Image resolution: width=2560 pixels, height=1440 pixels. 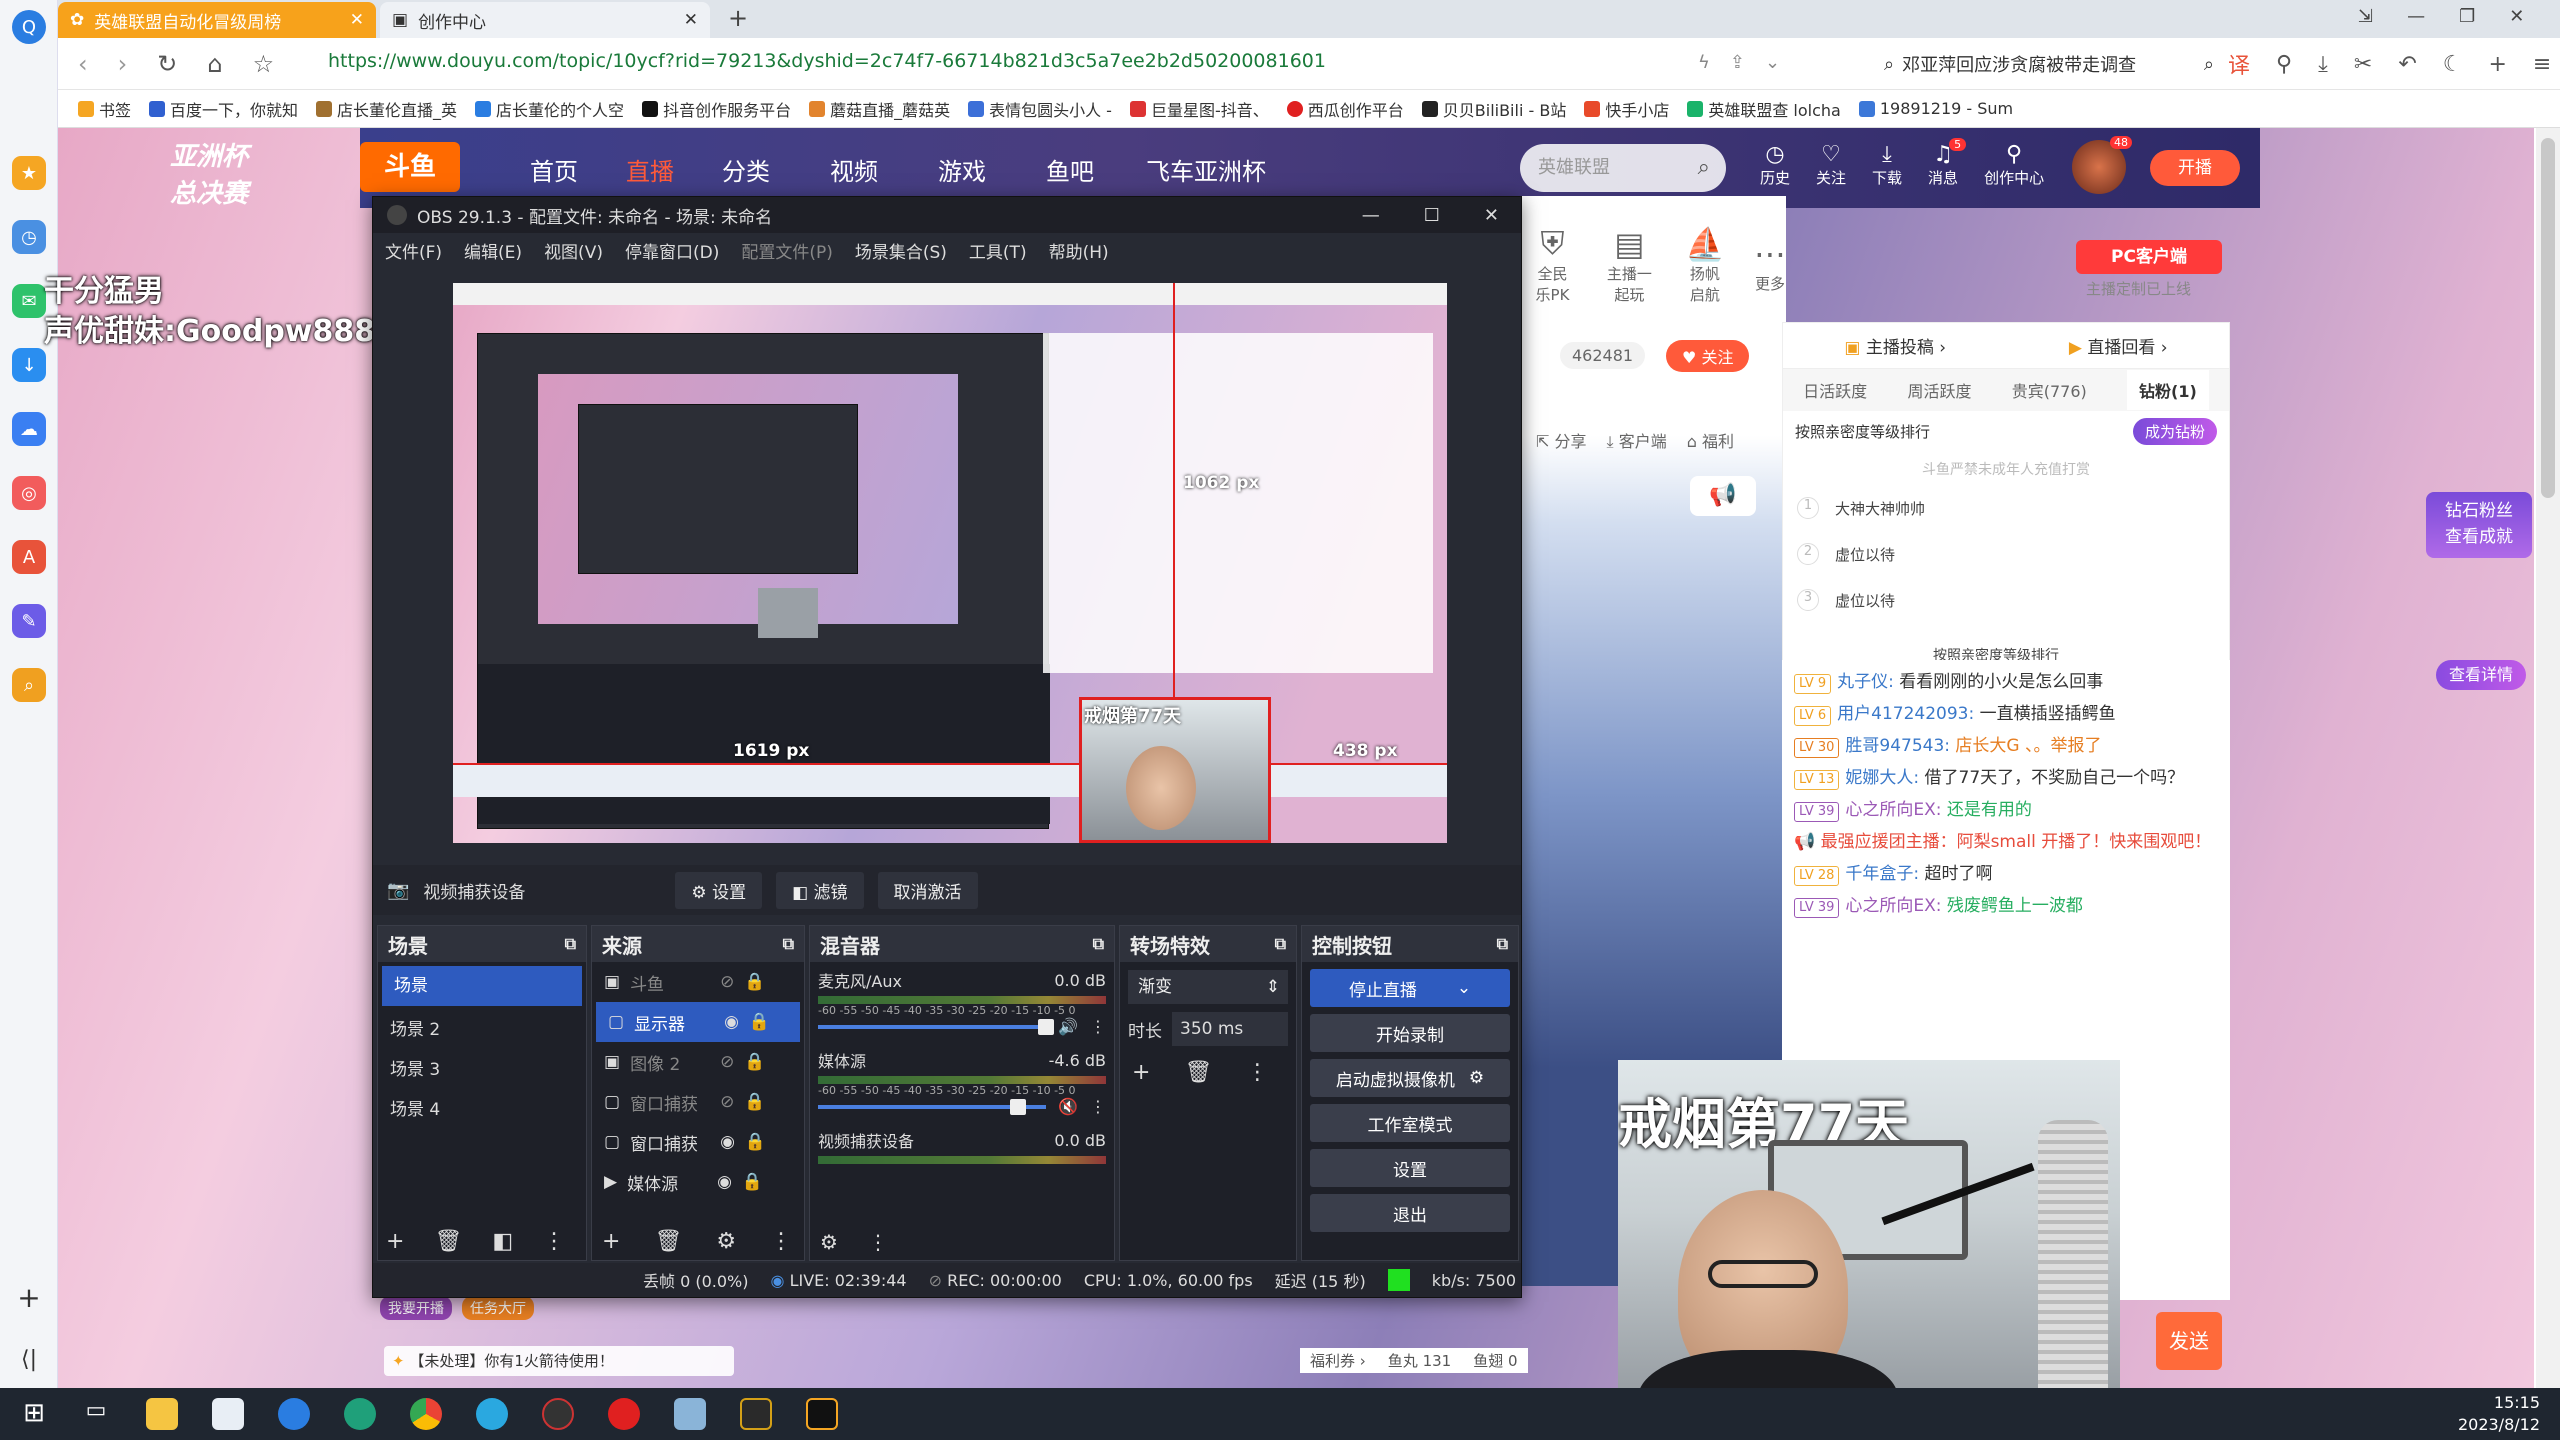 I want to click on channel-menu-icon: ⋮, so click(x=1098, y=1106).